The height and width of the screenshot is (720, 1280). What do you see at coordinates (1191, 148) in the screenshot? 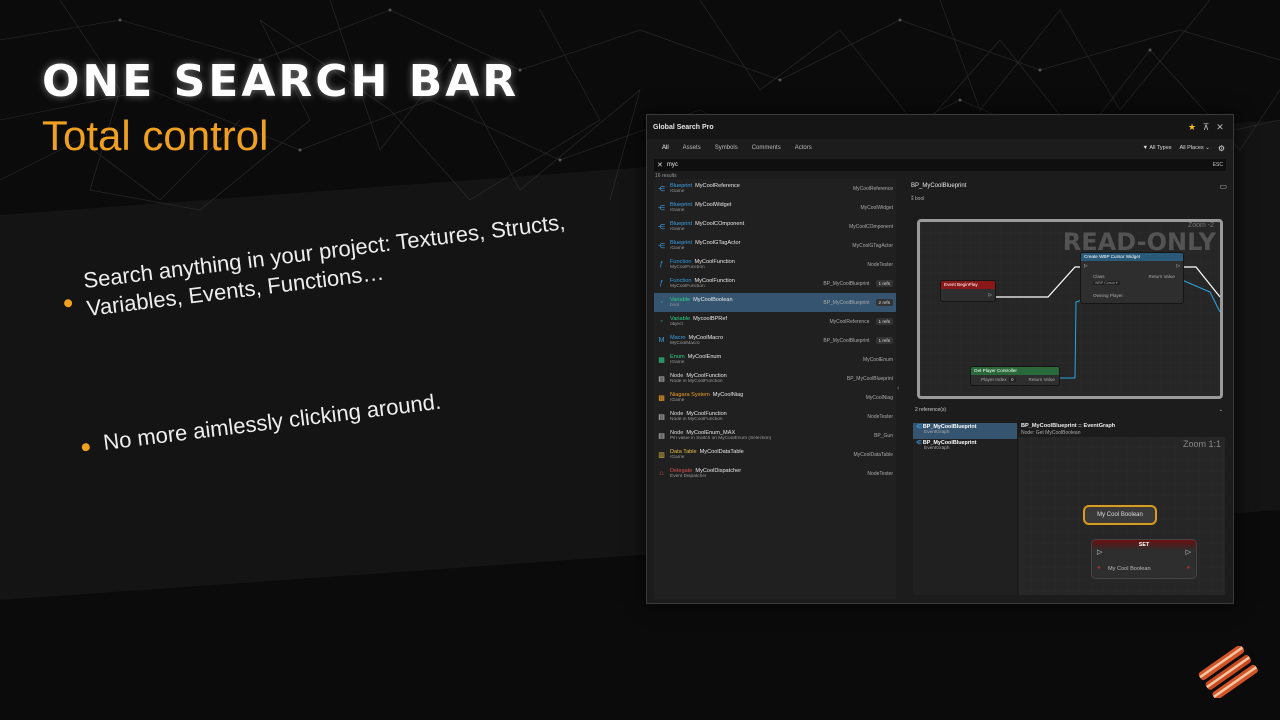
I see `place-filter-label: All Places` at bounding box center [1191, 148].